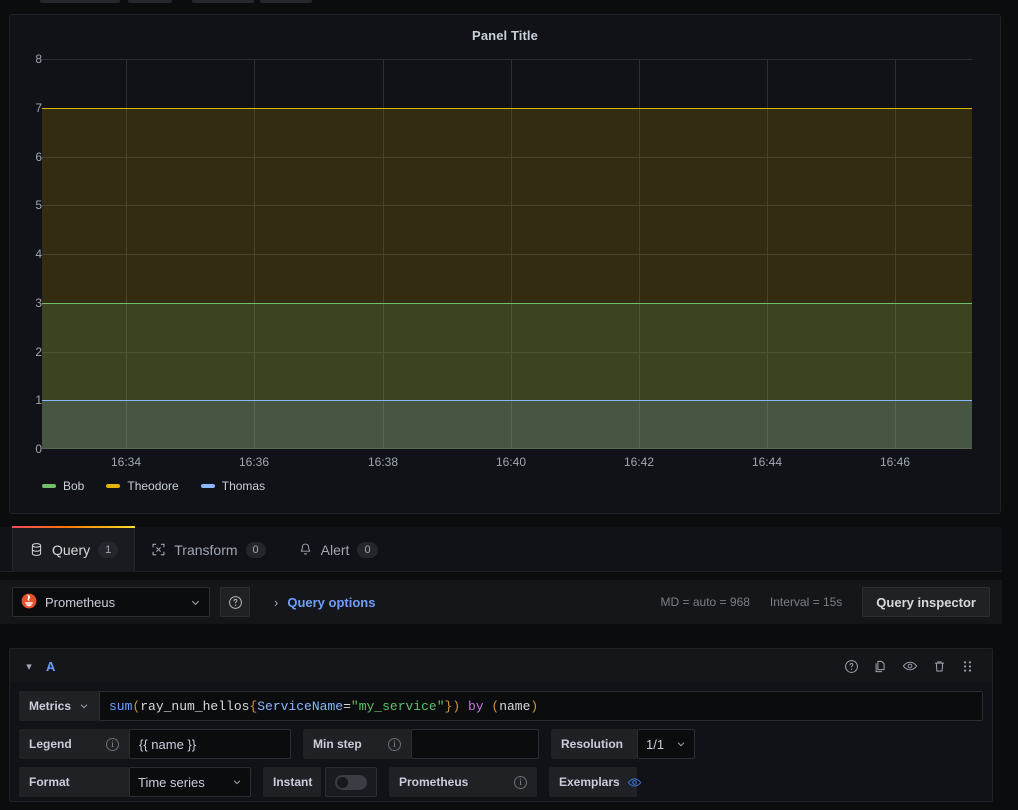  Describe the element at coordinates (38, 205) in the screenshot. I see `y-axis-tick-label: 5` at that location.